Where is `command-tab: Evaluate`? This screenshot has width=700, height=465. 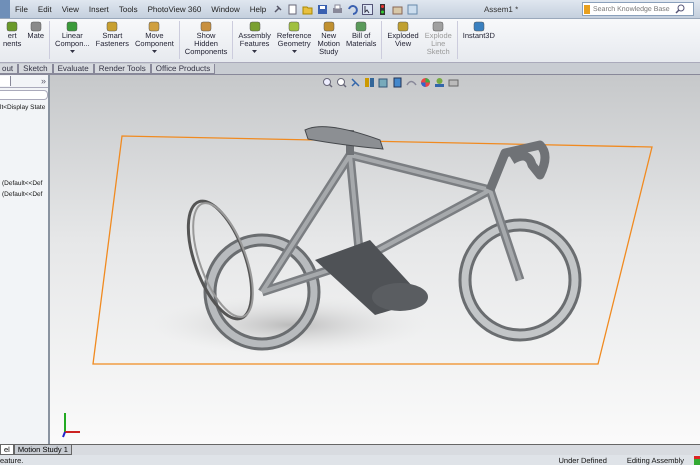 command-tab: Evaluate is located at coordinates (73, 69).